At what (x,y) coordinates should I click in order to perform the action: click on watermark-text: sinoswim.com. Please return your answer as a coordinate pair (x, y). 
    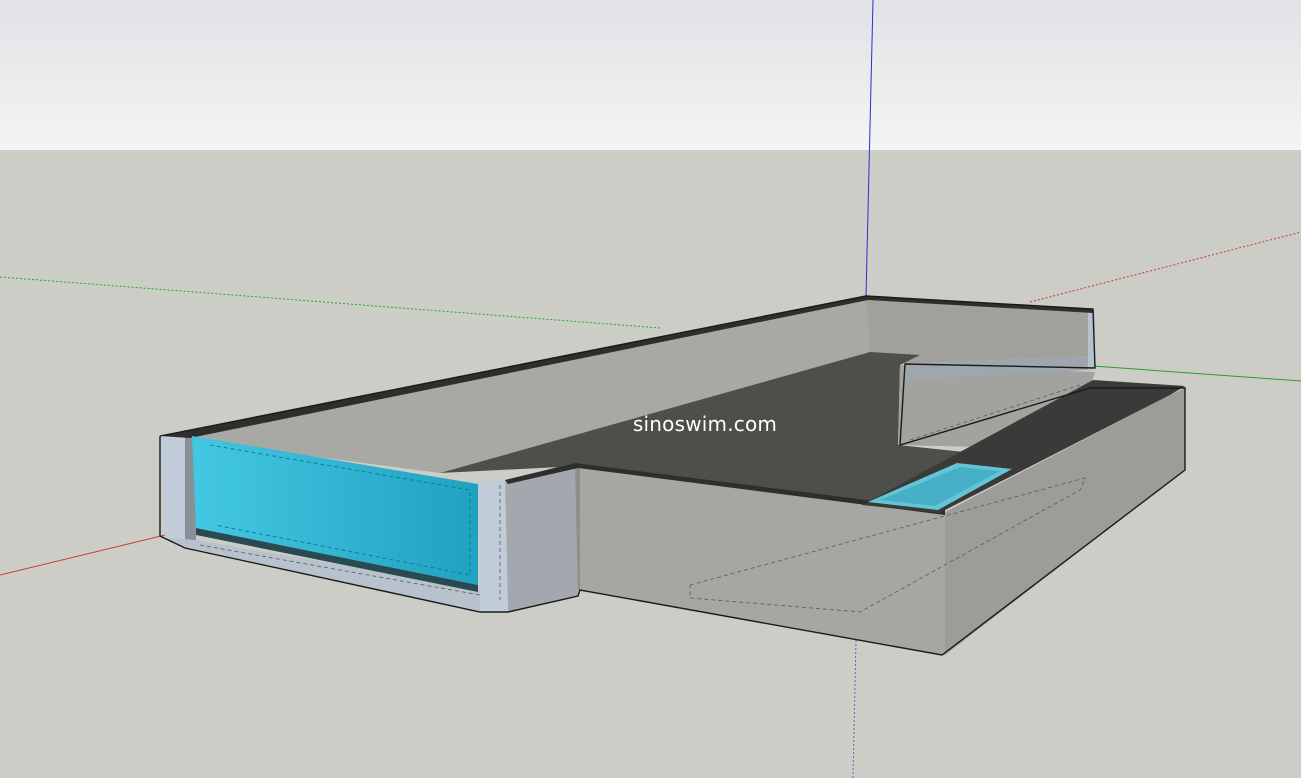
    Looking at the image, I should click on (705, 424).